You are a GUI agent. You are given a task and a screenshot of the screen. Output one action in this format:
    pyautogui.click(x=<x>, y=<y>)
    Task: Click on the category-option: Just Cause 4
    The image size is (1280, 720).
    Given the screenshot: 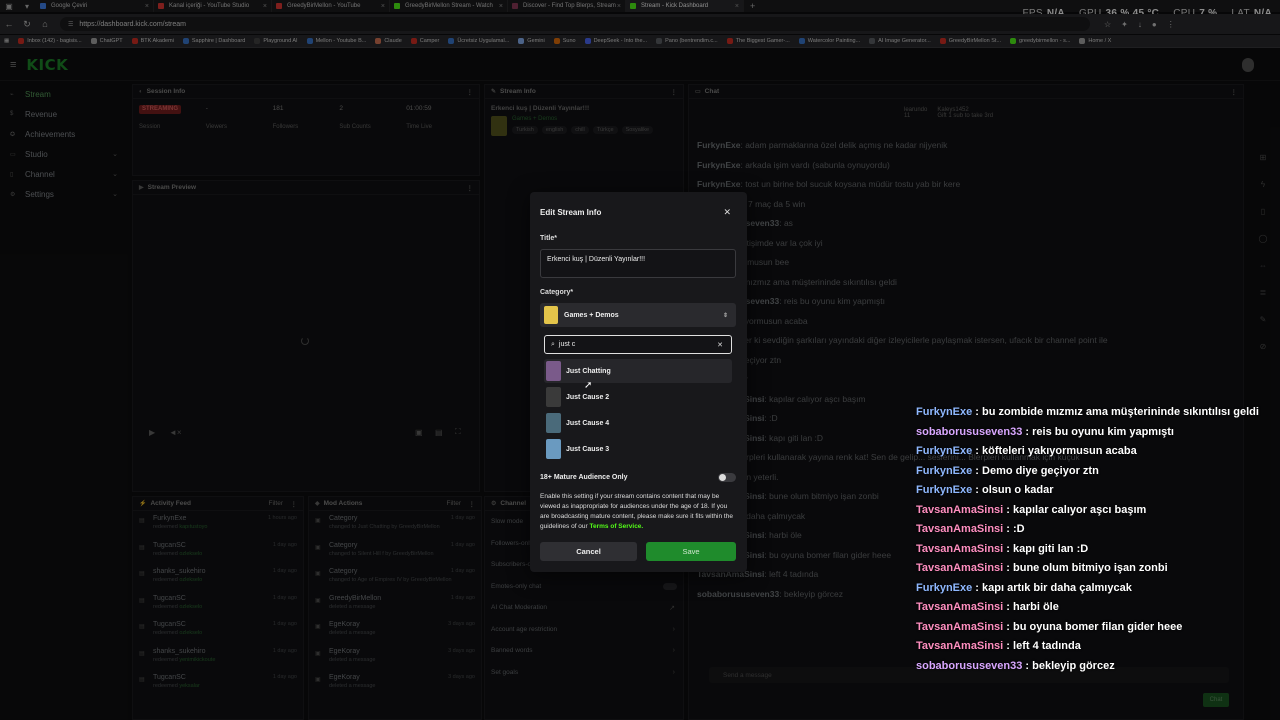 What is the action you would take?
    pyautogui.click(x=638, y=423)
    